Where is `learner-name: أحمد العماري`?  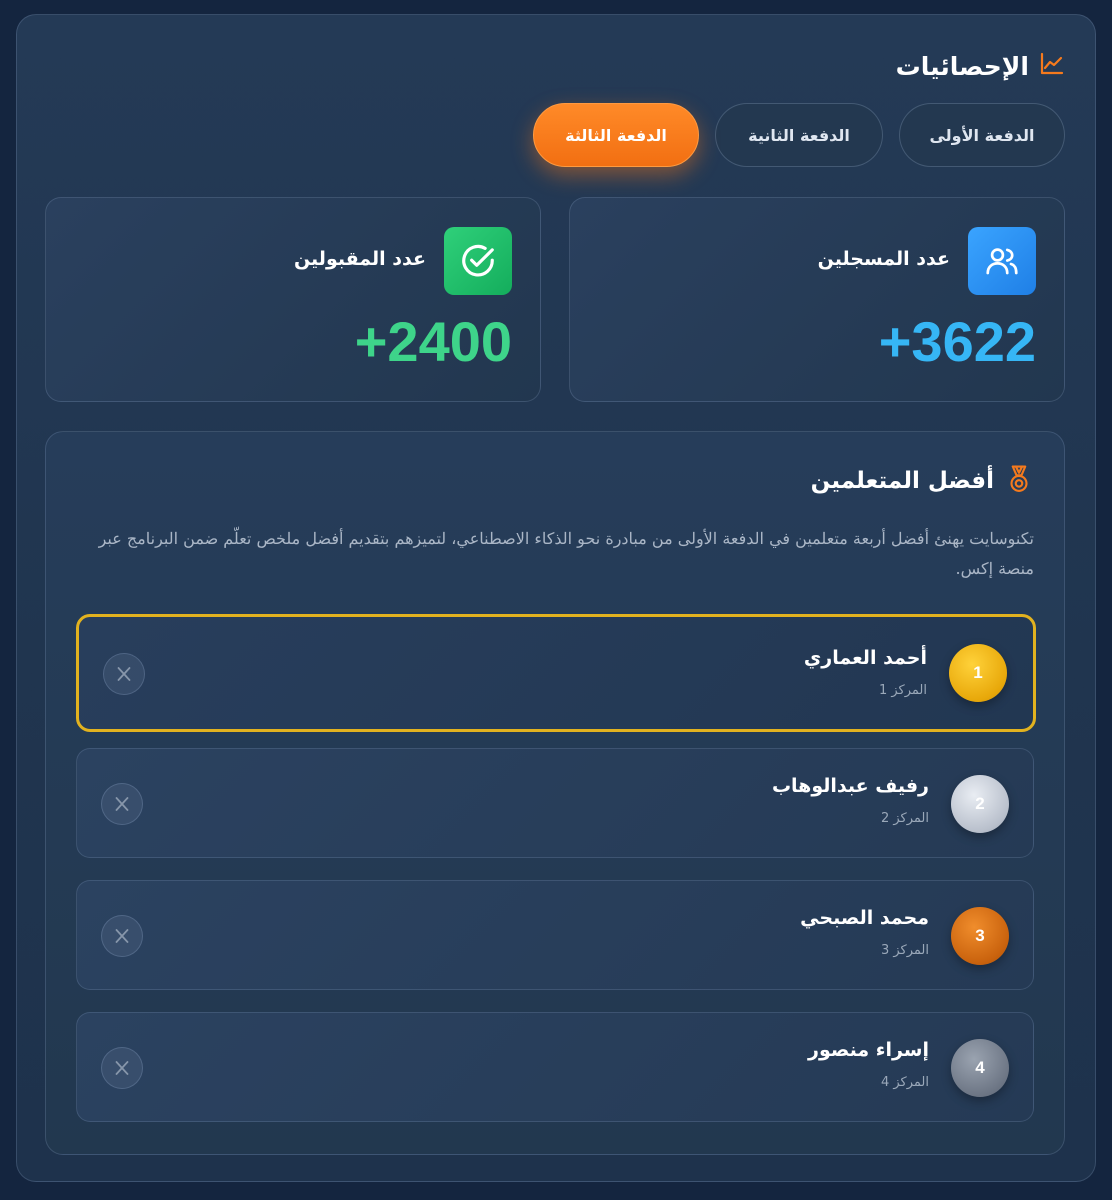
learner-name: أحمد العماري is located at coordinates (865, 658).